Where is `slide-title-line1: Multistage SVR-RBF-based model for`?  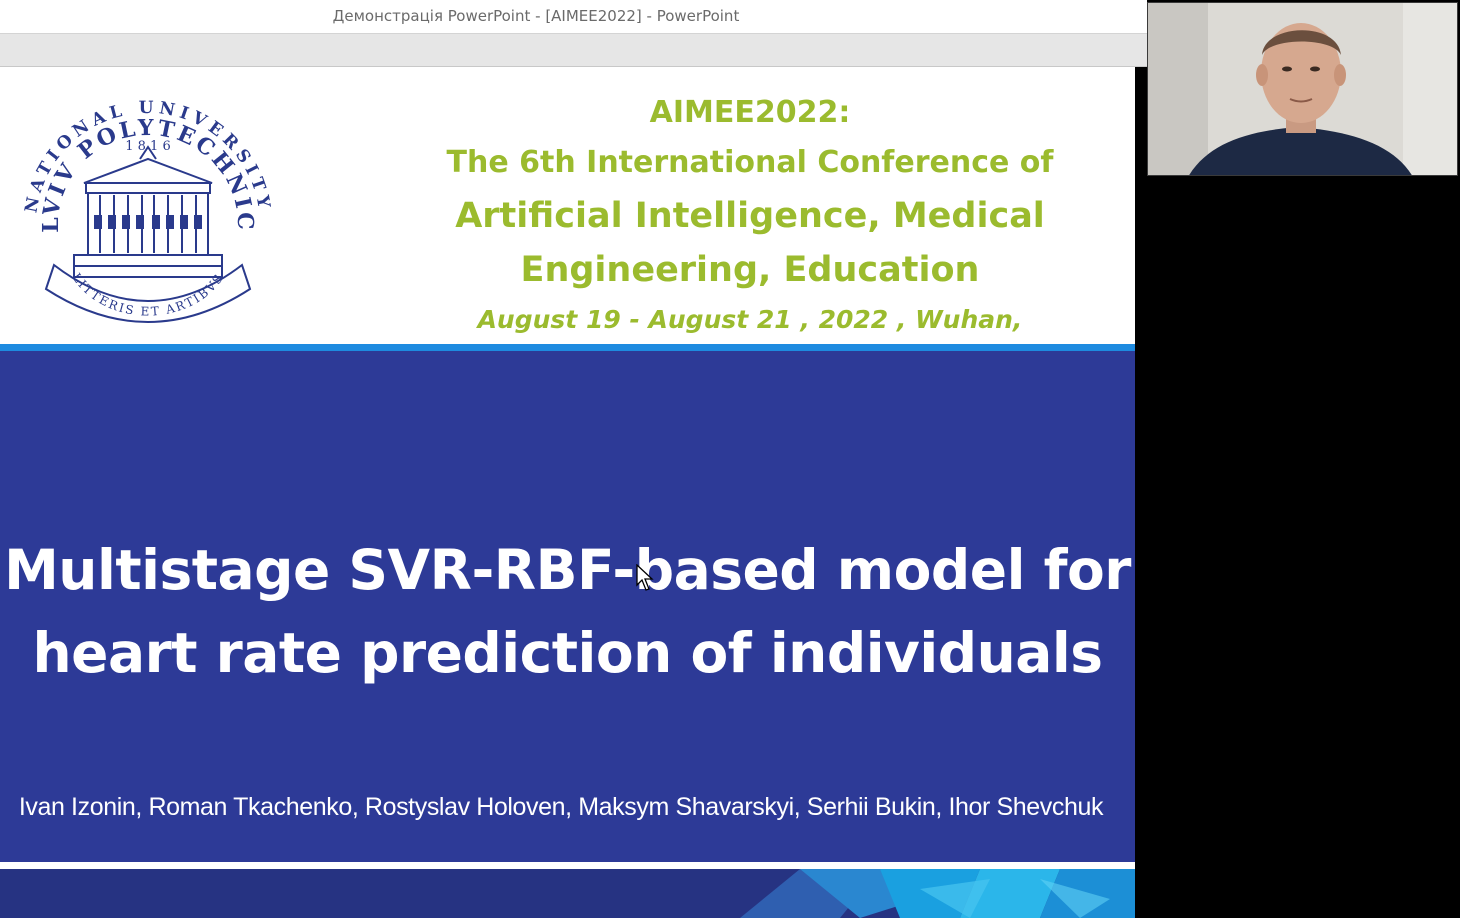 slide-title-line1: Multistage SVR-RBF-based model for is located at coordinates (567, 570).